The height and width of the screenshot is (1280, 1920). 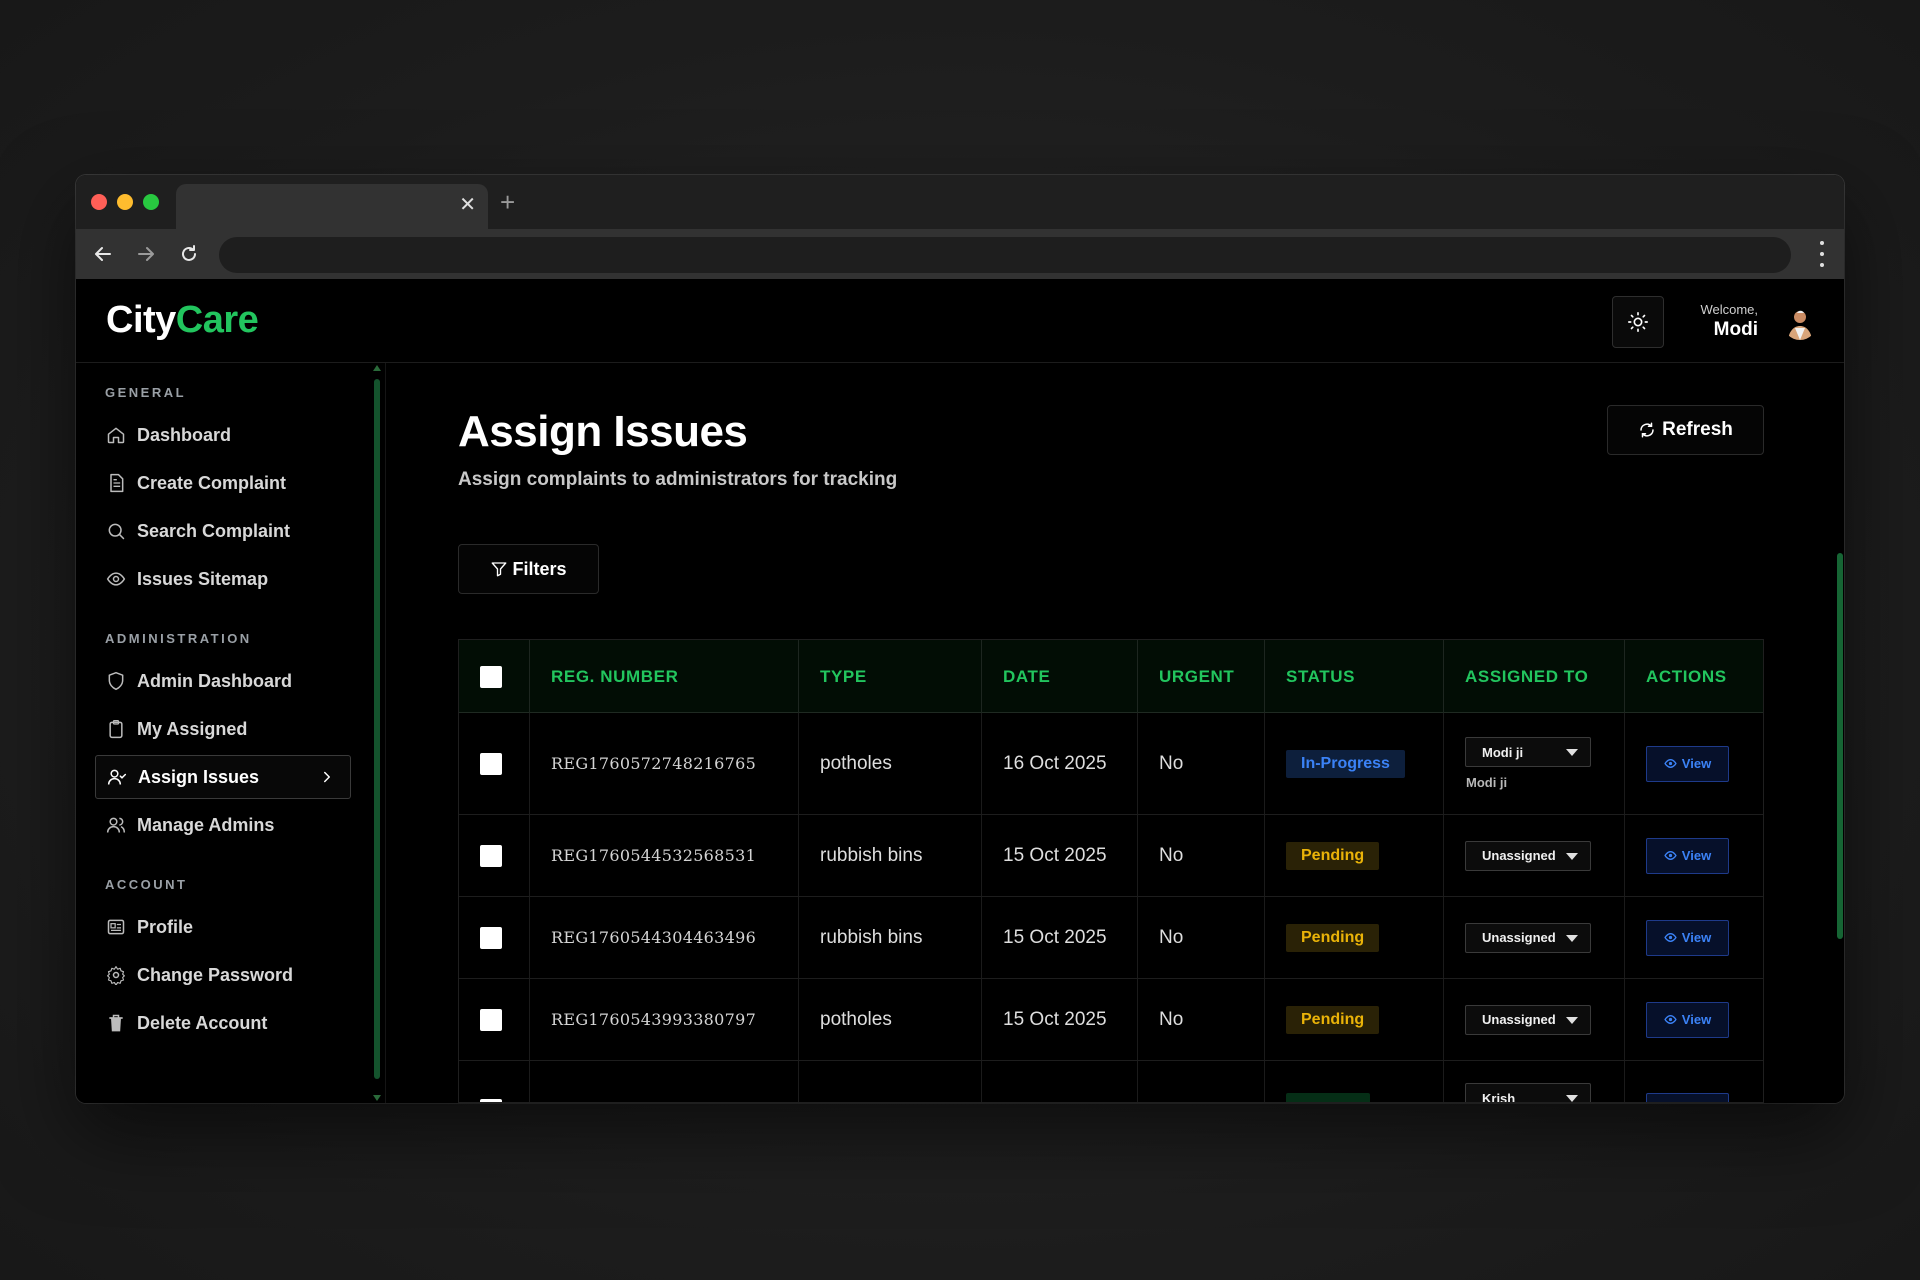 I want to click on sidebar-item-delete-account: Delete Account, so click(x=223, y=1023).